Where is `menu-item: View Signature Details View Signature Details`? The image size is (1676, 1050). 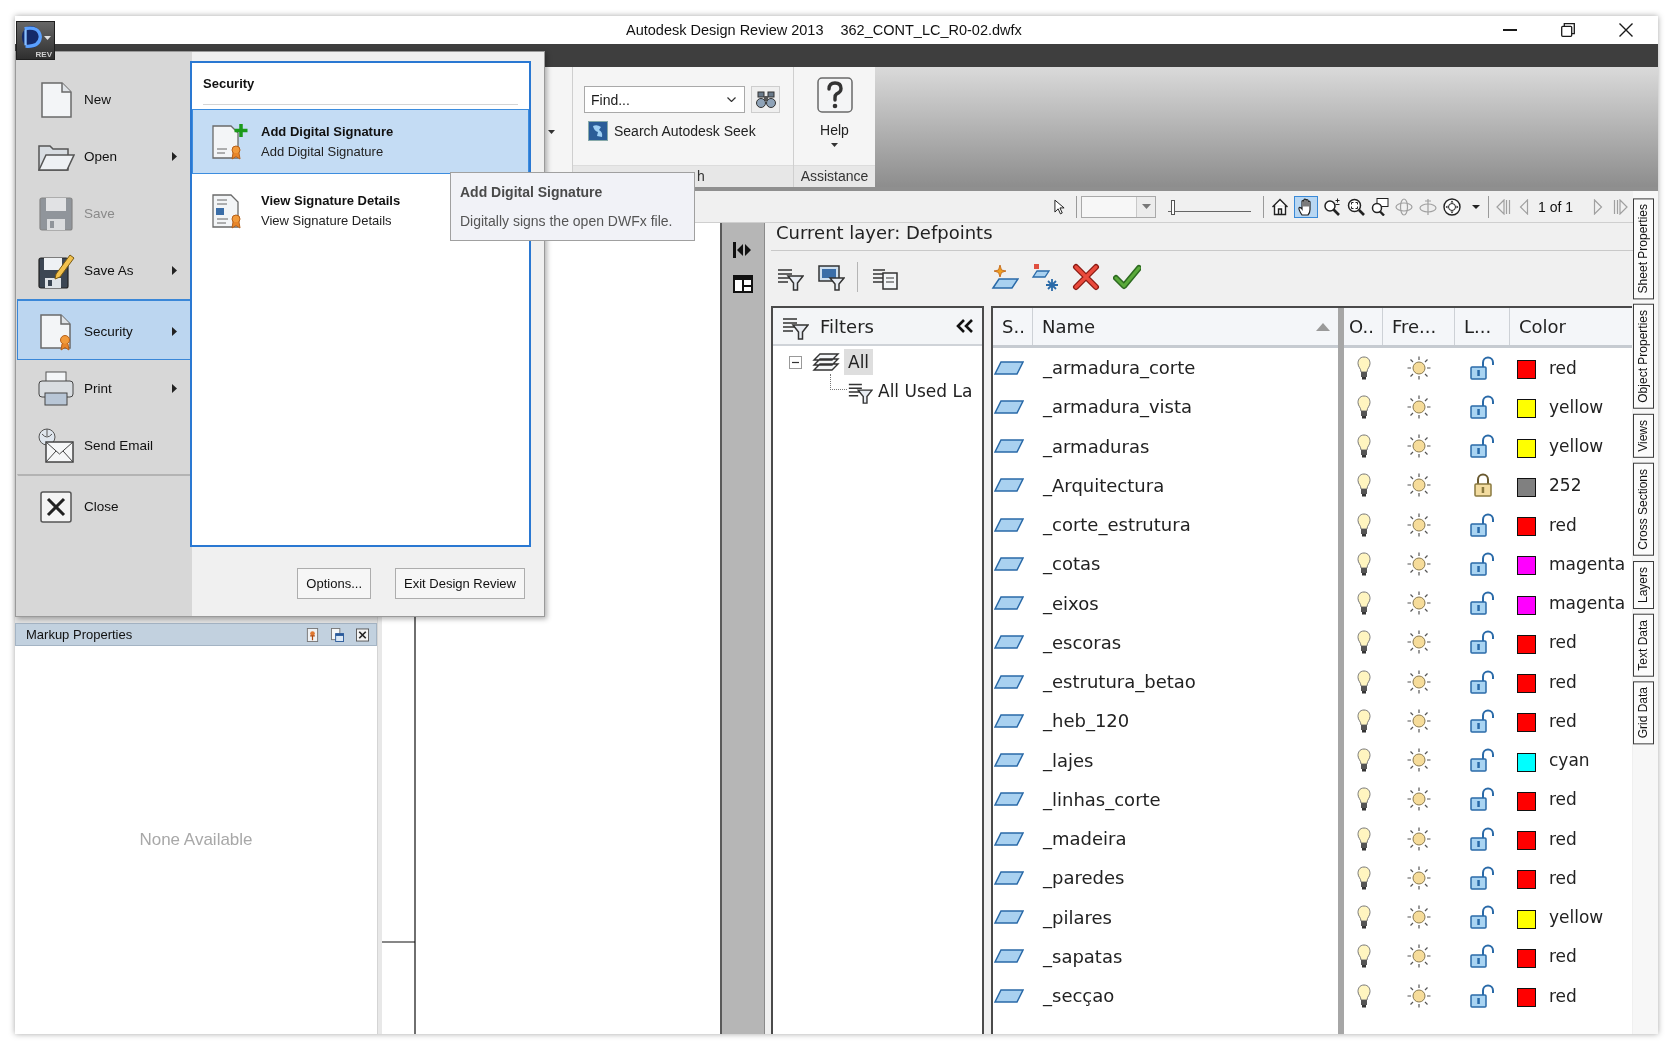
menu-item: View Signature Details View Signature Details is located at coordinates (301, 210).